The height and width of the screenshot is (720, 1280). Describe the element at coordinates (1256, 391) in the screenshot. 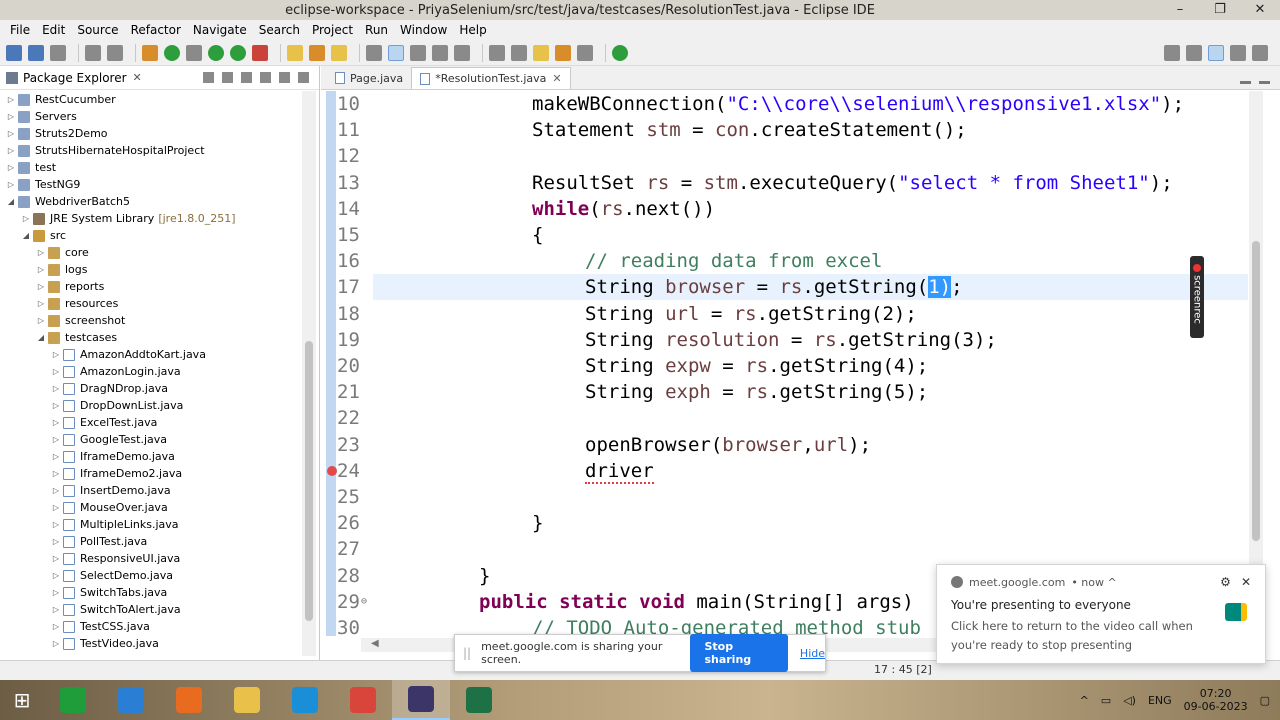

I see `editor-scroll-thumb` at that location.